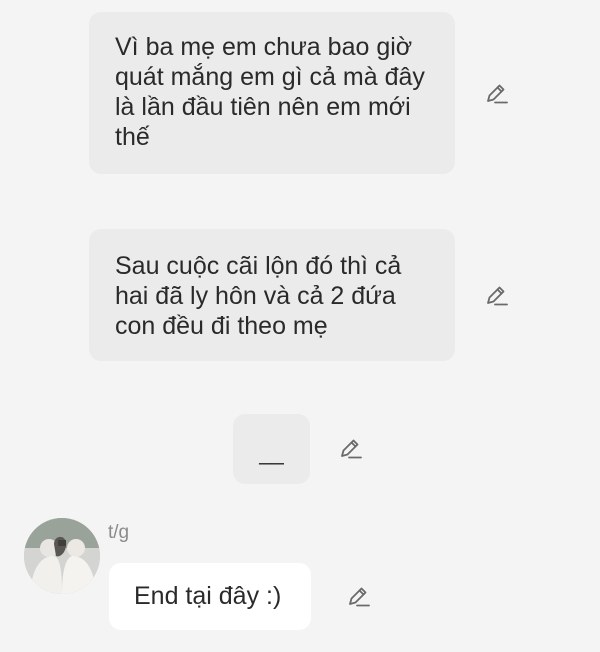 This screenshot has width=600, height=652. Describe the element at coordinates (271, 452) in the screenshot. I see `message-text-3: __` at that location.